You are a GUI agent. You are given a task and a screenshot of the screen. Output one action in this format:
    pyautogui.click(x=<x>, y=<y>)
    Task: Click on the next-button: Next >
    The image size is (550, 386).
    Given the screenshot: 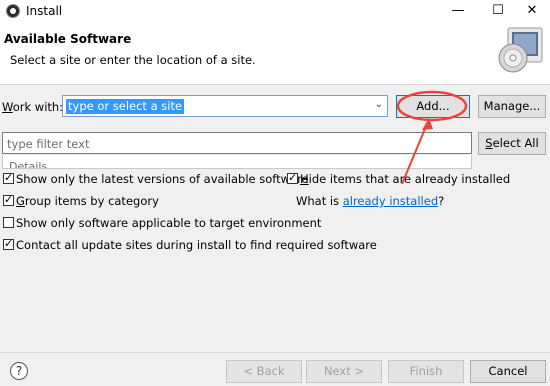 What is the action you would take?
    pyautogui.click(x=344, y=371)
    